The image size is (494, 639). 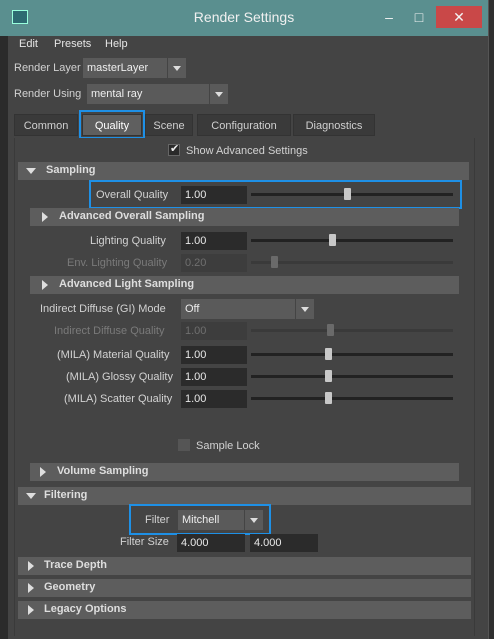 What do you see at coordinates (117, 263) in the screenshot?
I see `env-lighting-quality-label: Env. Lighting Quality` at bounding box center [117, 263].